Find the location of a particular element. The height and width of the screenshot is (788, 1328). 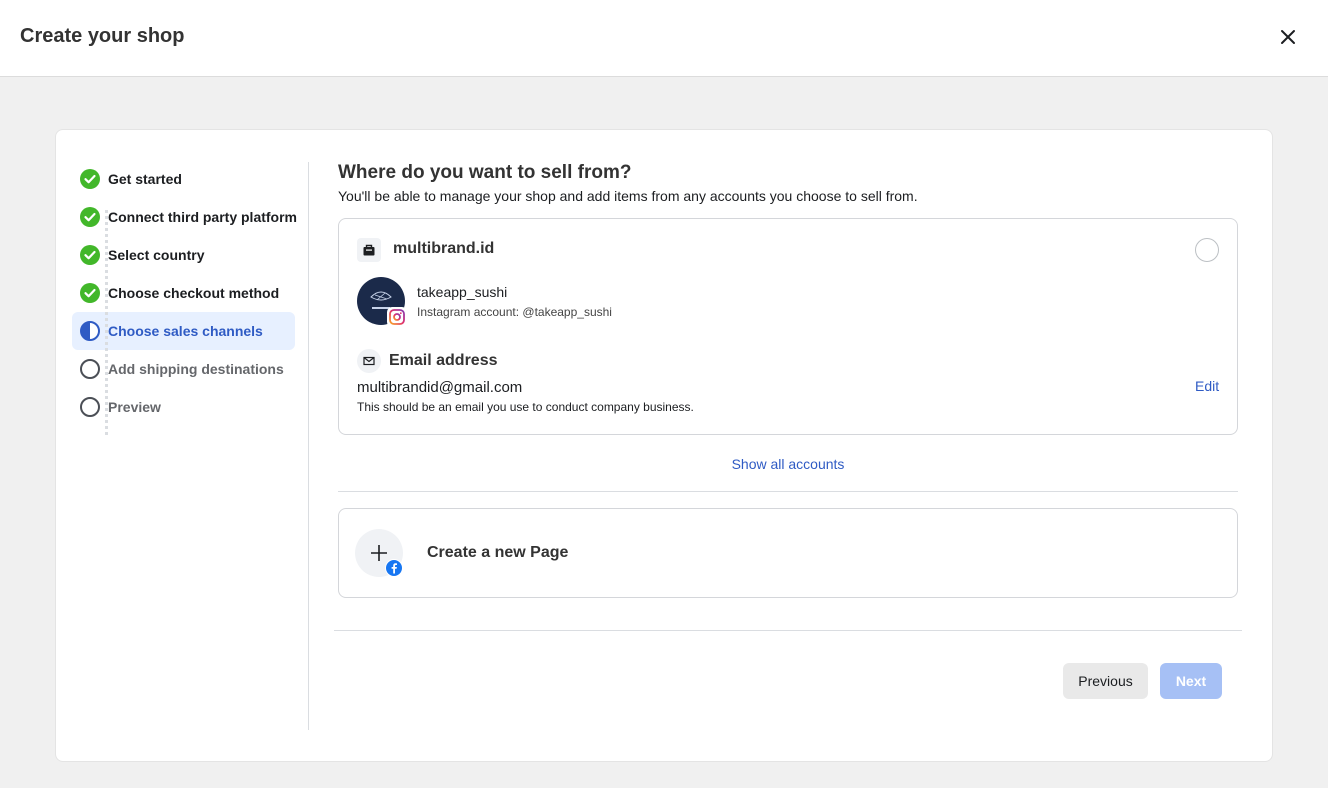

account-radio is located at coordinates (1207, 250).